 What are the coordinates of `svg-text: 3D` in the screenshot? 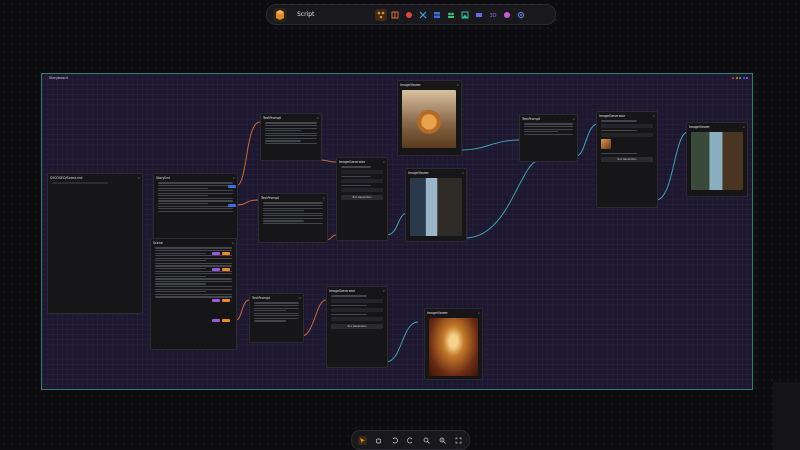 It's located at (493, 16).